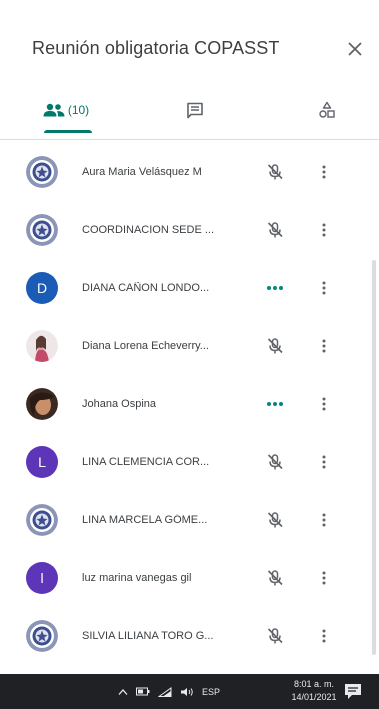 The width and height of the screenshot is (379, 709). Describe the element at coordinates (78, 110) in the screenshot. I see `people-count: (10)` at that location.